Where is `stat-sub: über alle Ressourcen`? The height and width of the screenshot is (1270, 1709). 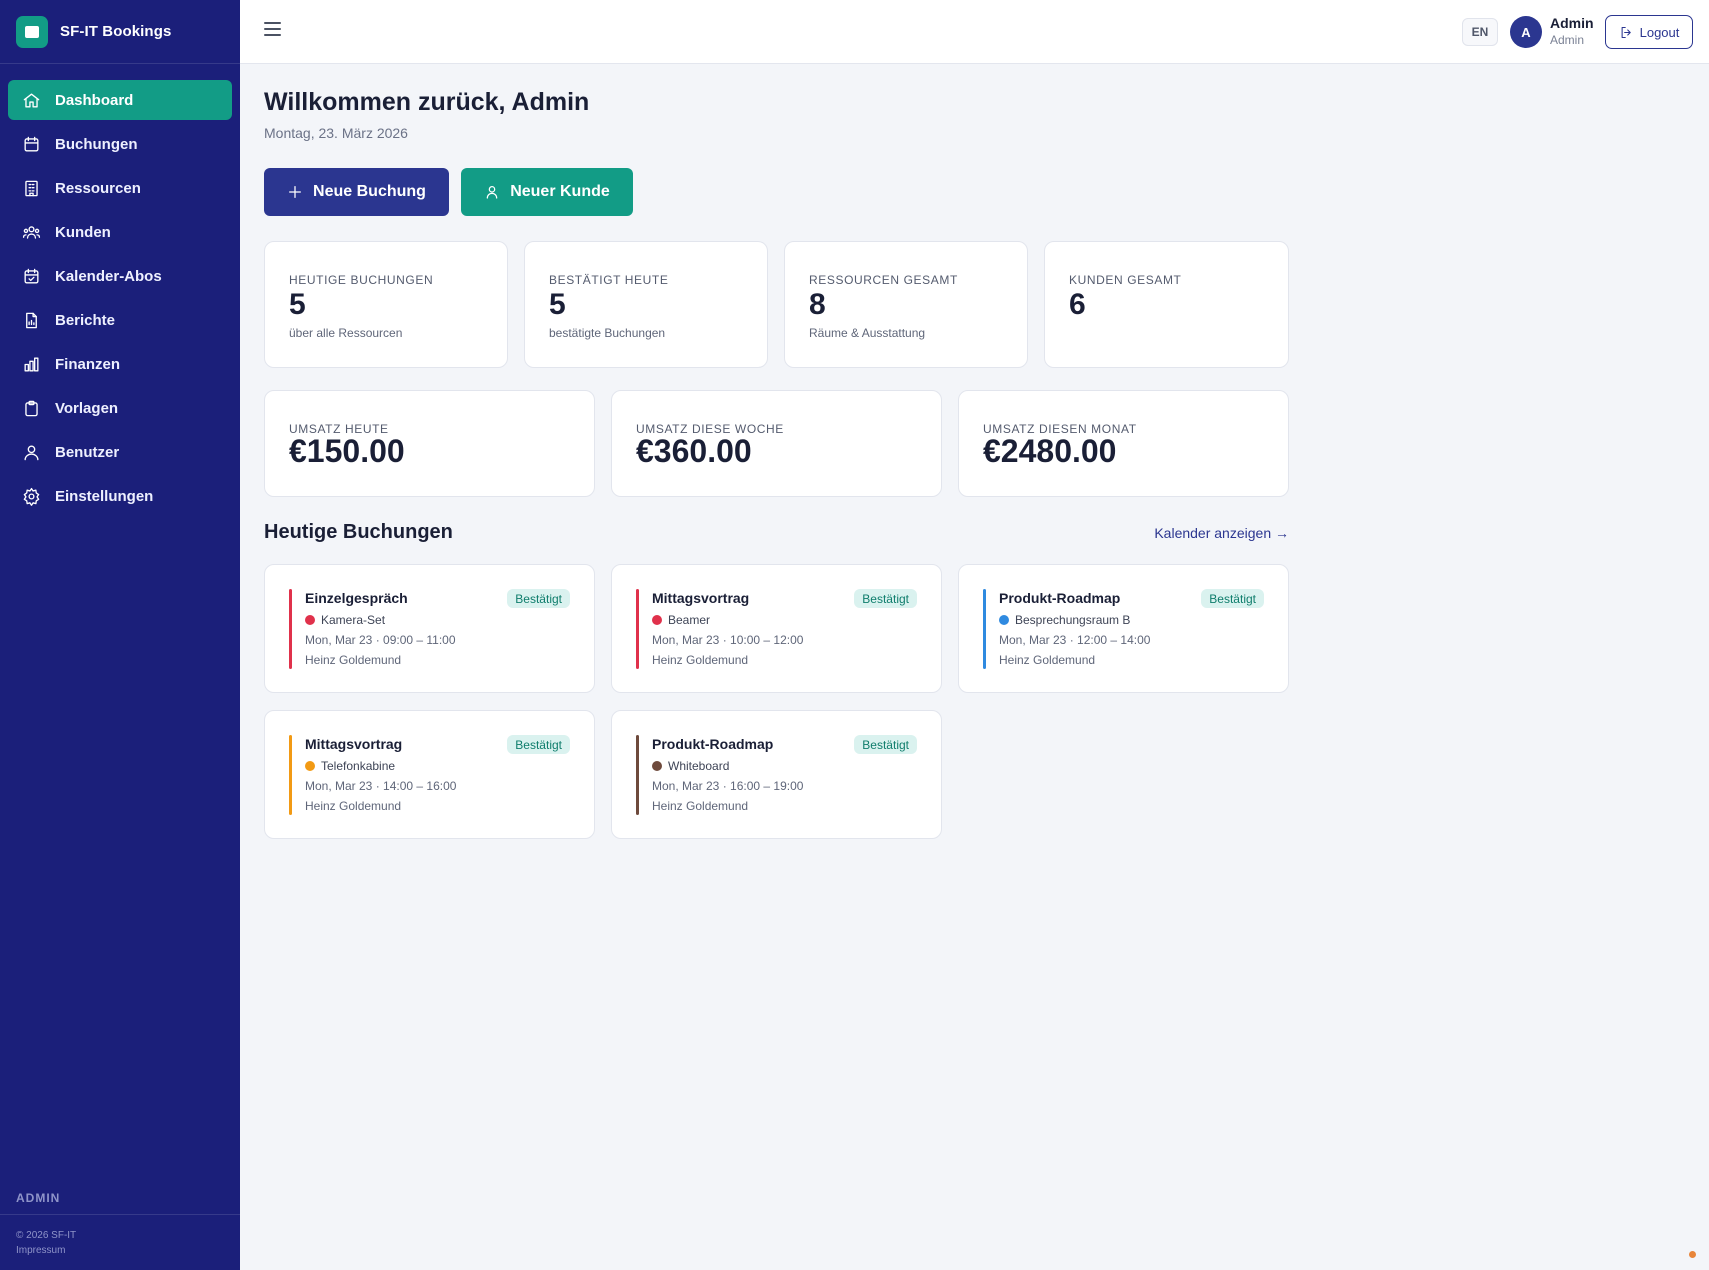
stat-sub: über alle Ressourcen is located at coordinates (346, 333).